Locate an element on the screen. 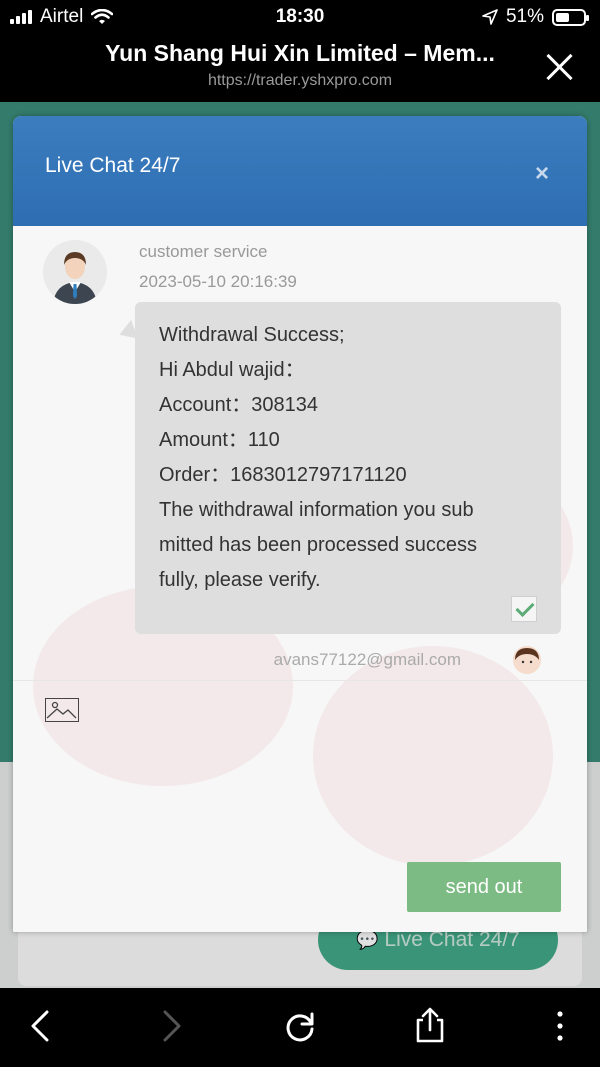 Image resolution: width=600 pixels, height=1067 pixels. close-icon is located at coordinates (559, 67).